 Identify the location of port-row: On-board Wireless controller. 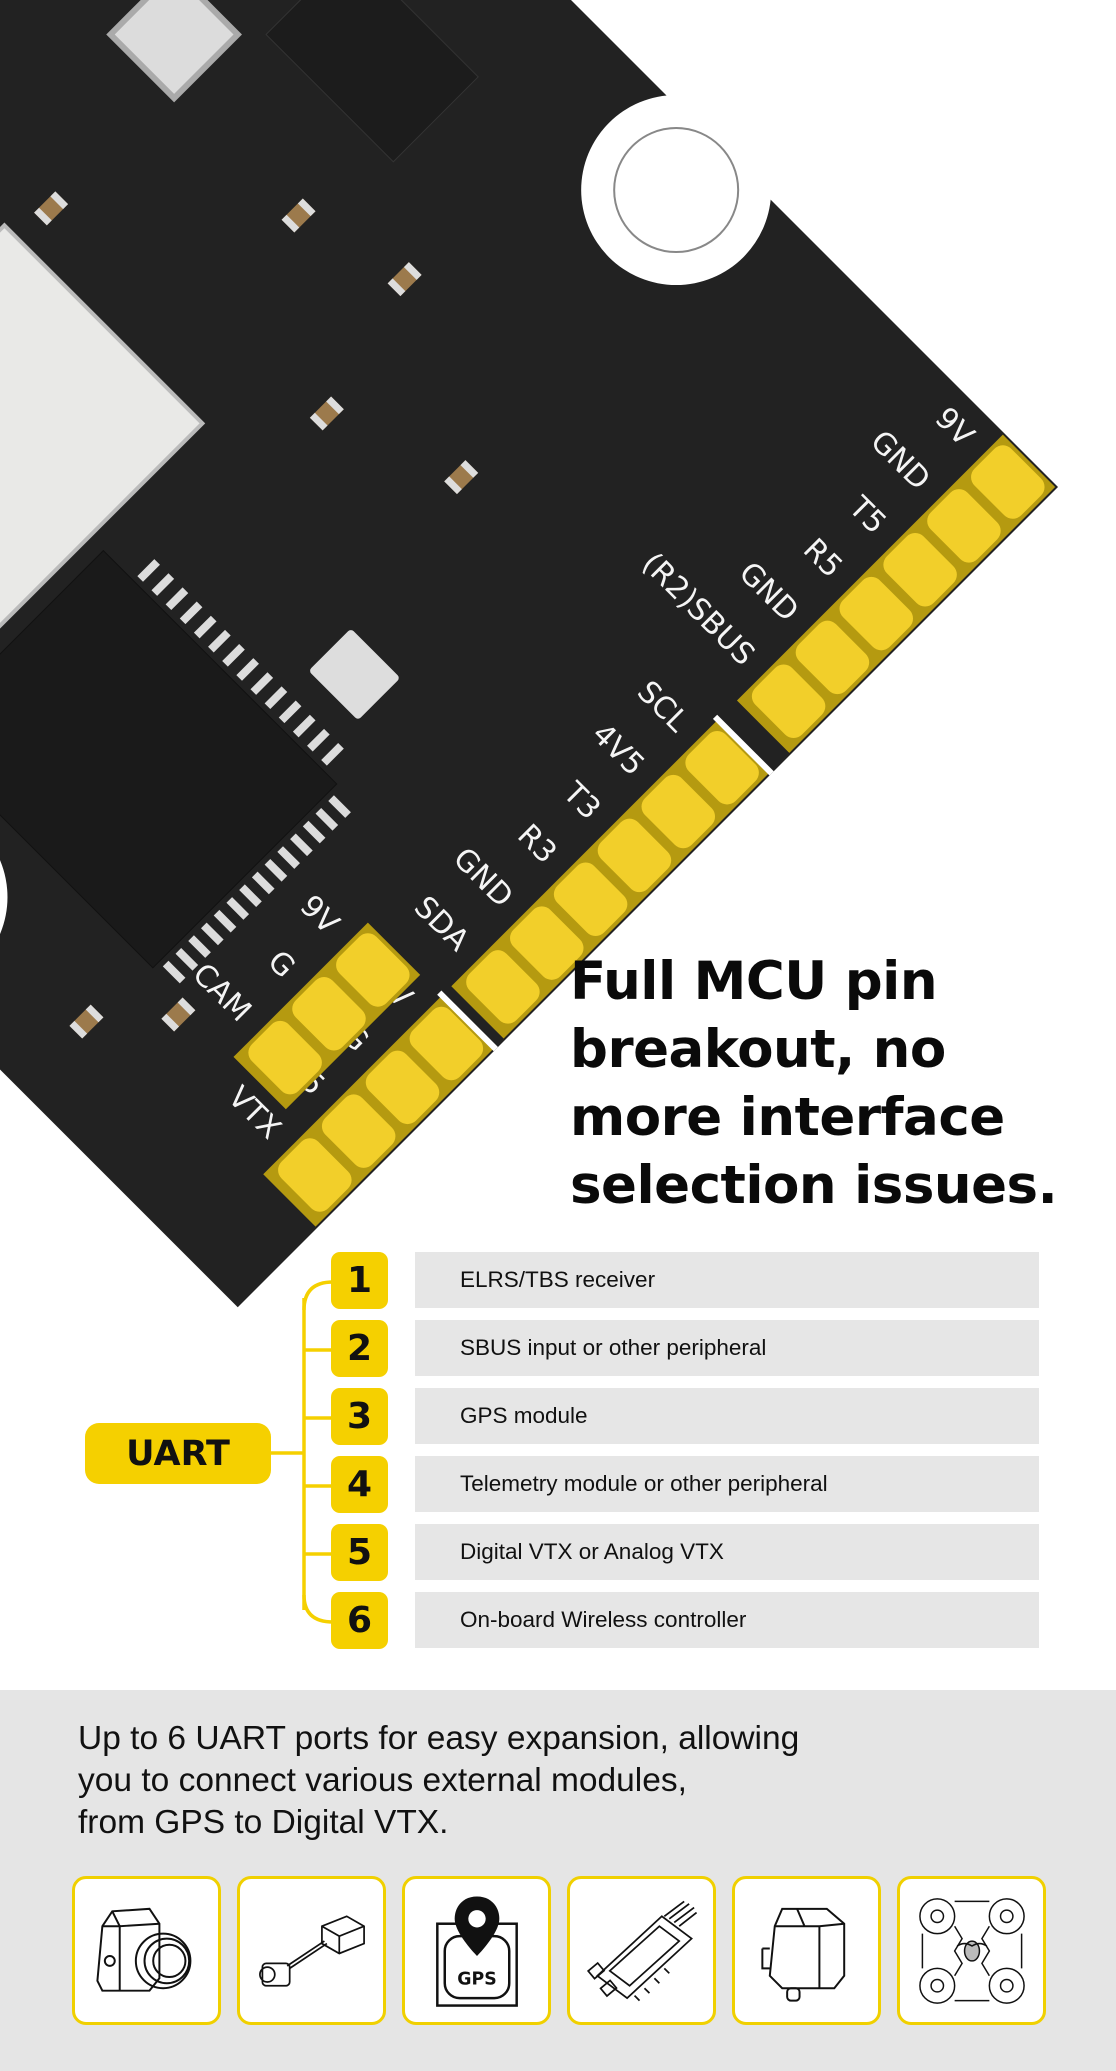
(727, 1620).